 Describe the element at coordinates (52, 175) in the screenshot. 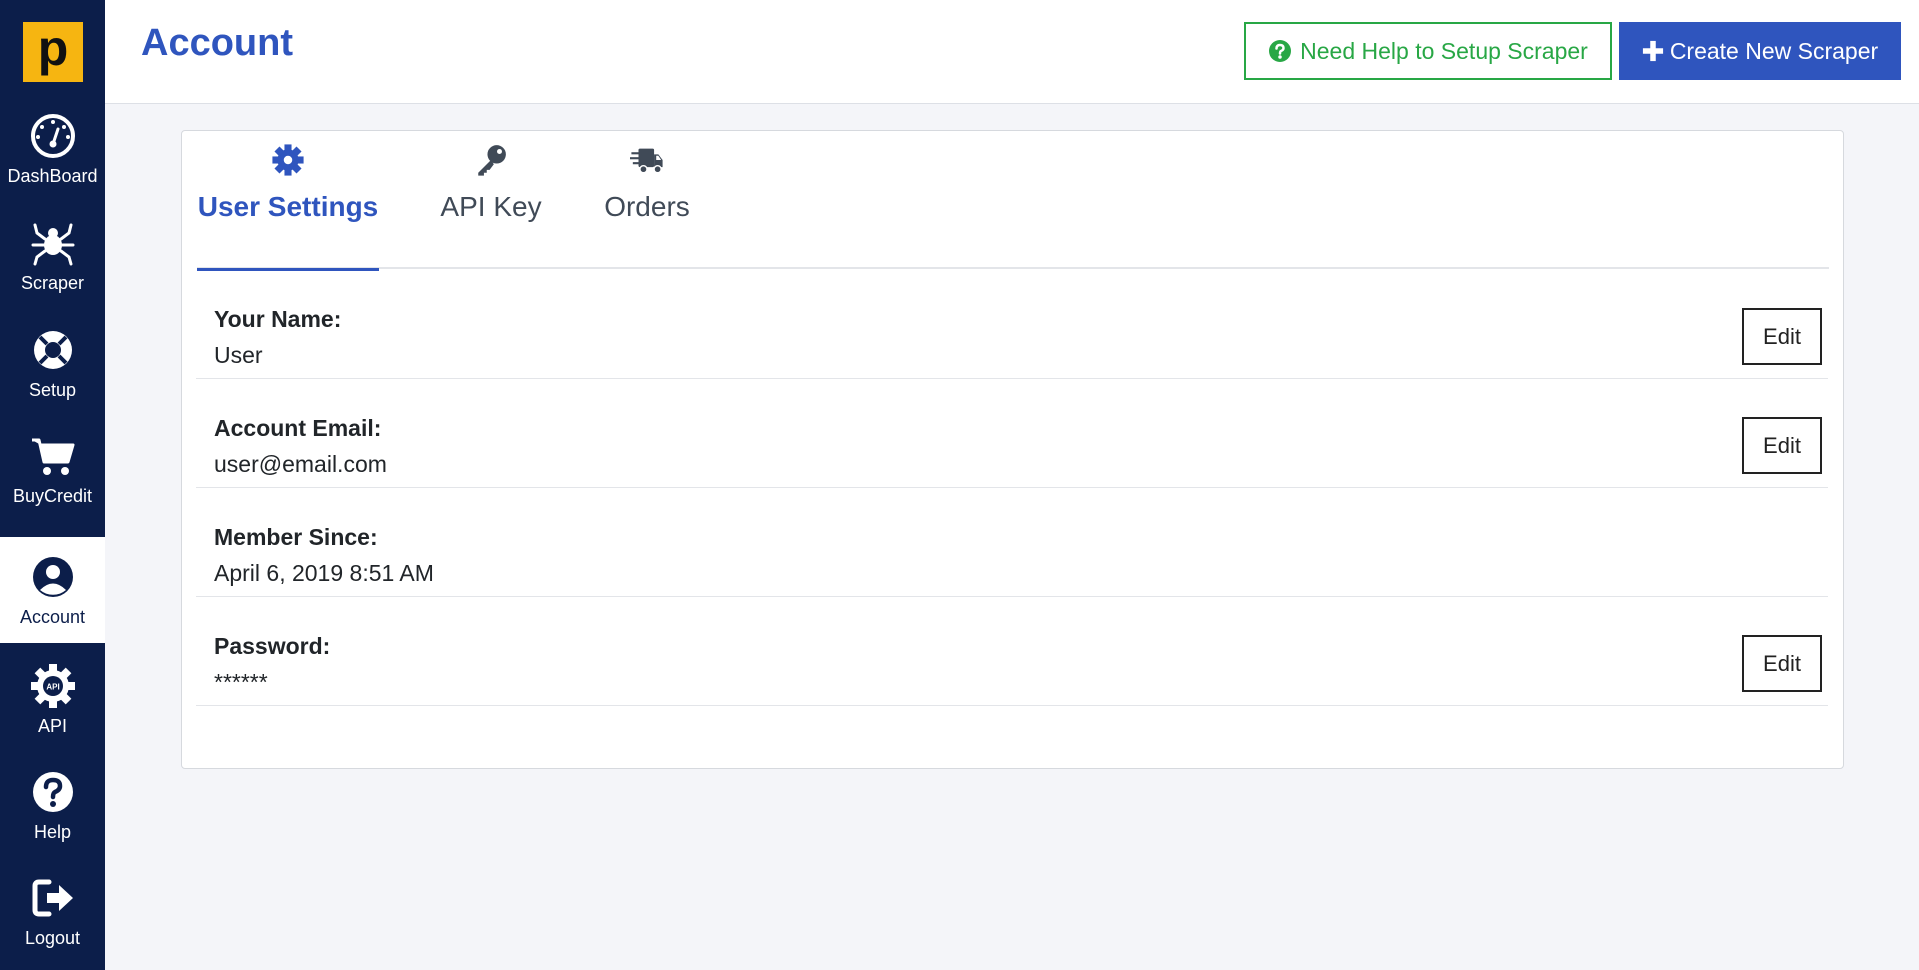

I see `sidebar-item-label: DashBoard` at that location.